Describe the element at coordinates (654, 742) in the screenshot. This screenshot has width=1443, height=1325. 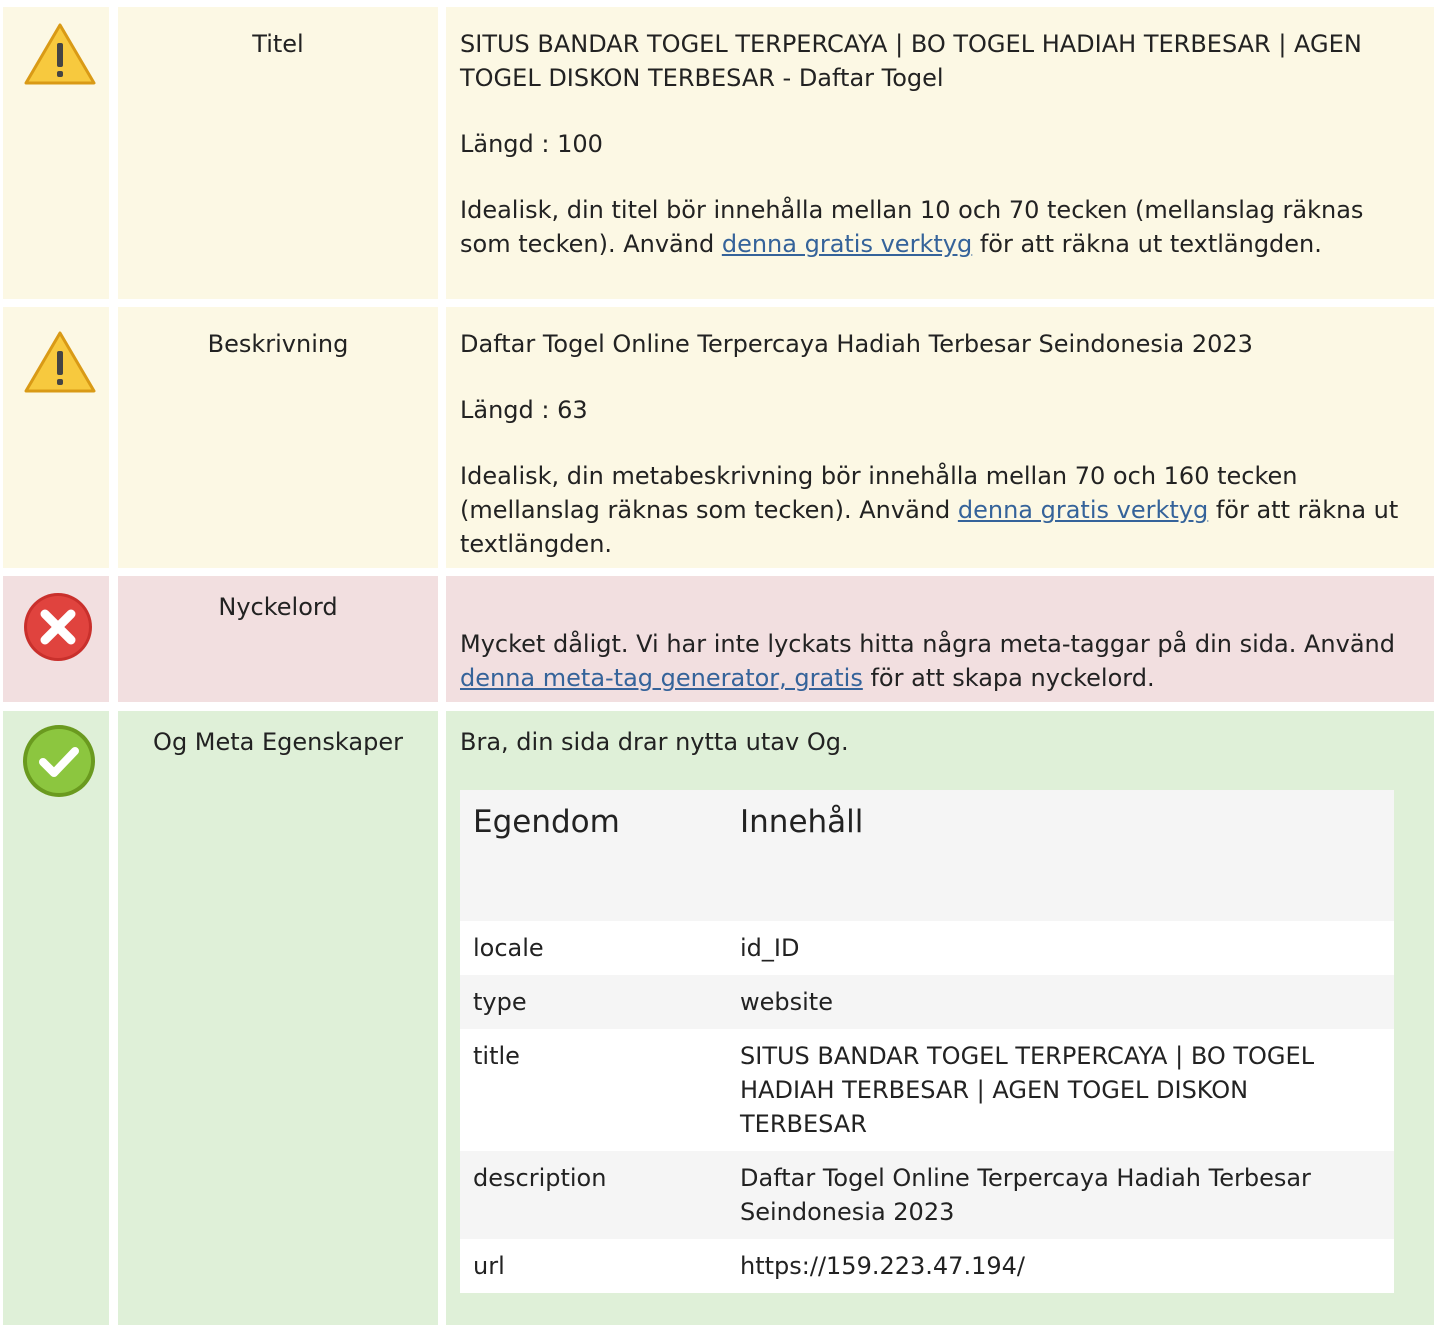
I see `og-summary: Bra, din sida drar nytta utav Og.` at that location.